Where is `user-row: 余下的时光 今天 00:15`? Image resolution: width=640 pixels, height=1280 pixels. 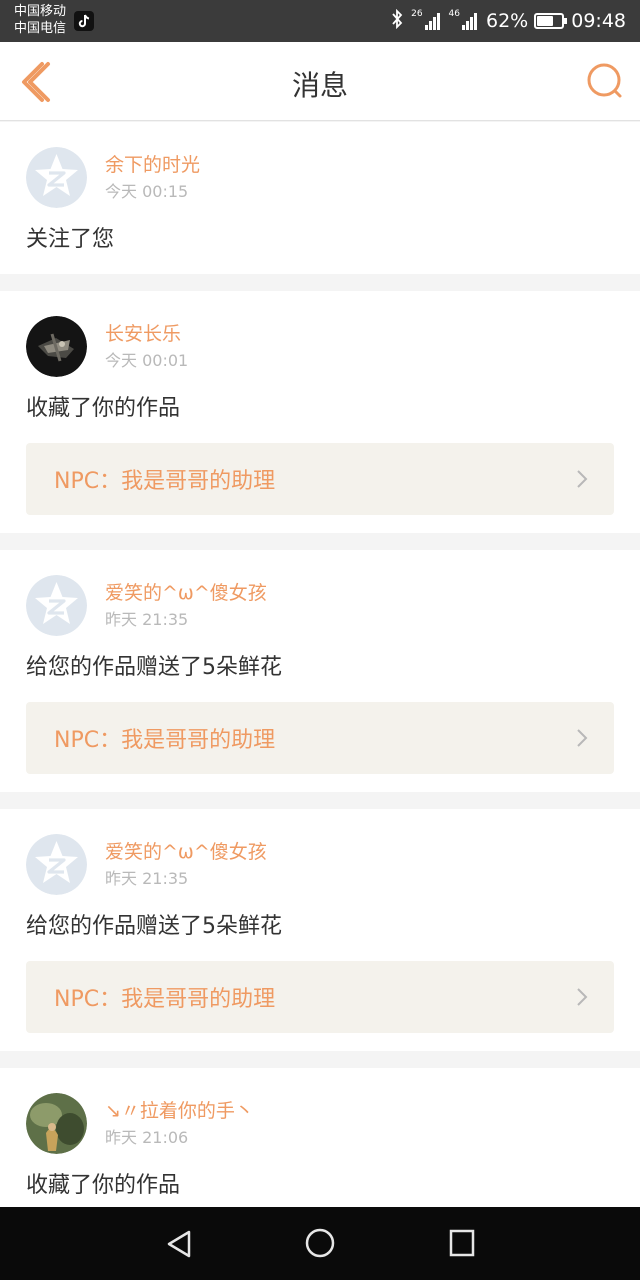 user-row: 余下的时光 今天 00:15 is located at coordinates (320, 177).